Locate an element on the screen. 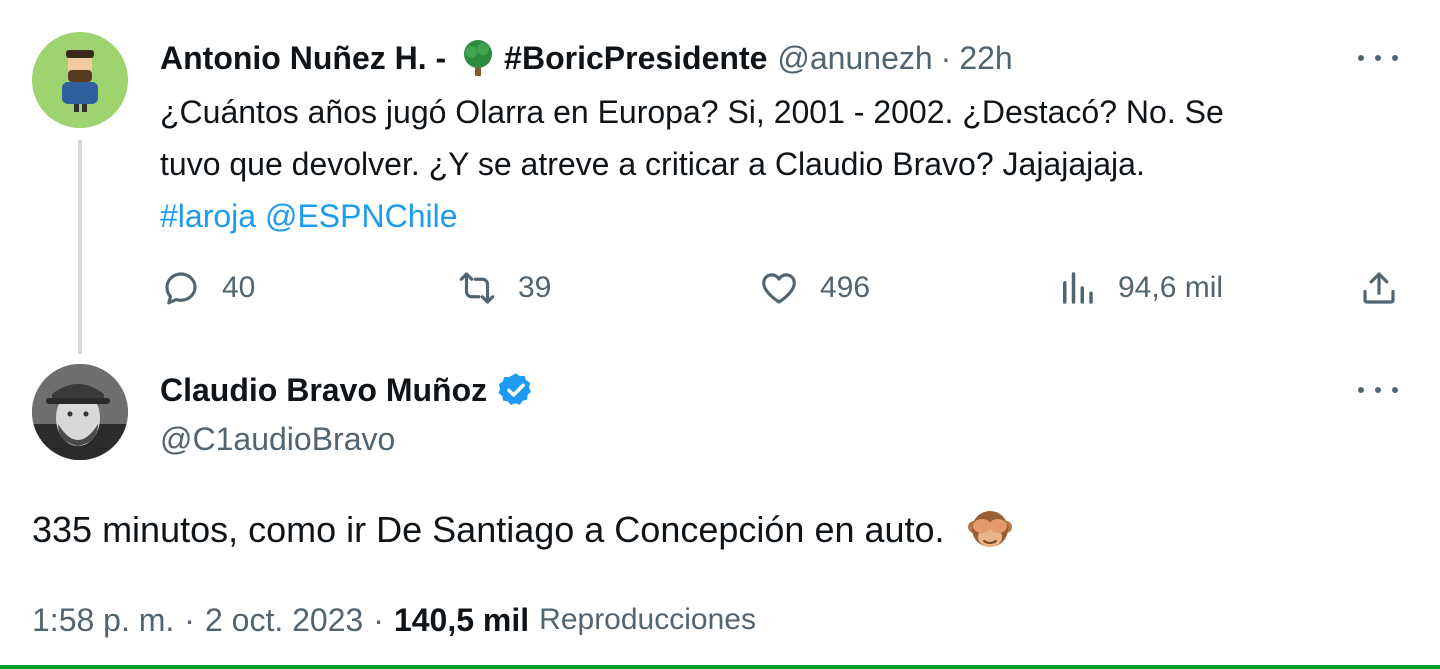  like-button: 496 is located at coordinates (814, 288).